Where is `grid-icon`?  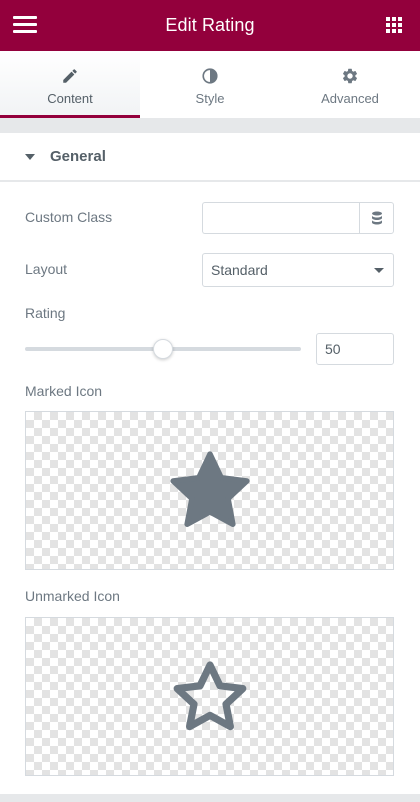 grid-icon is located at coordinates (394, 25).